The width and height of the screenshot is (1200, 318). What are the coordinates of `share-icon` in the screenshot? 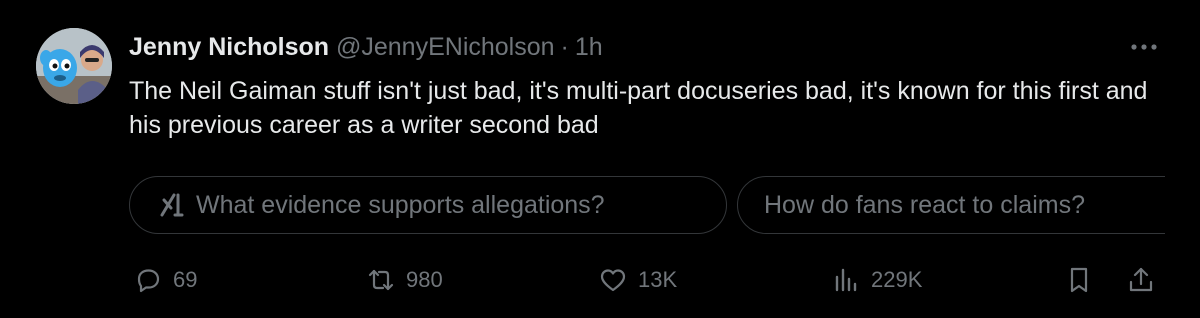 It's located at (1141, 279).